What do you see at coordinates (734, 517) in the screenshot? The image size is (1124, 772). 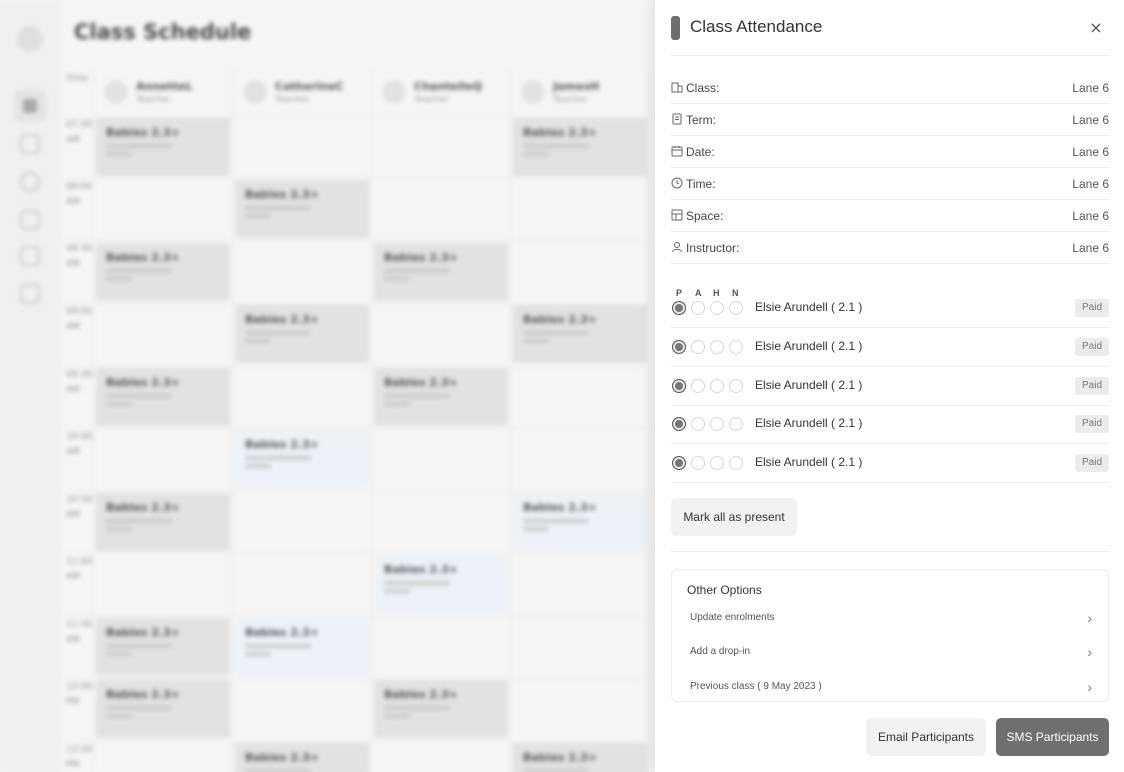 I see `mark-all-present-button: Mark all as present` at bounding box center [734, 517].